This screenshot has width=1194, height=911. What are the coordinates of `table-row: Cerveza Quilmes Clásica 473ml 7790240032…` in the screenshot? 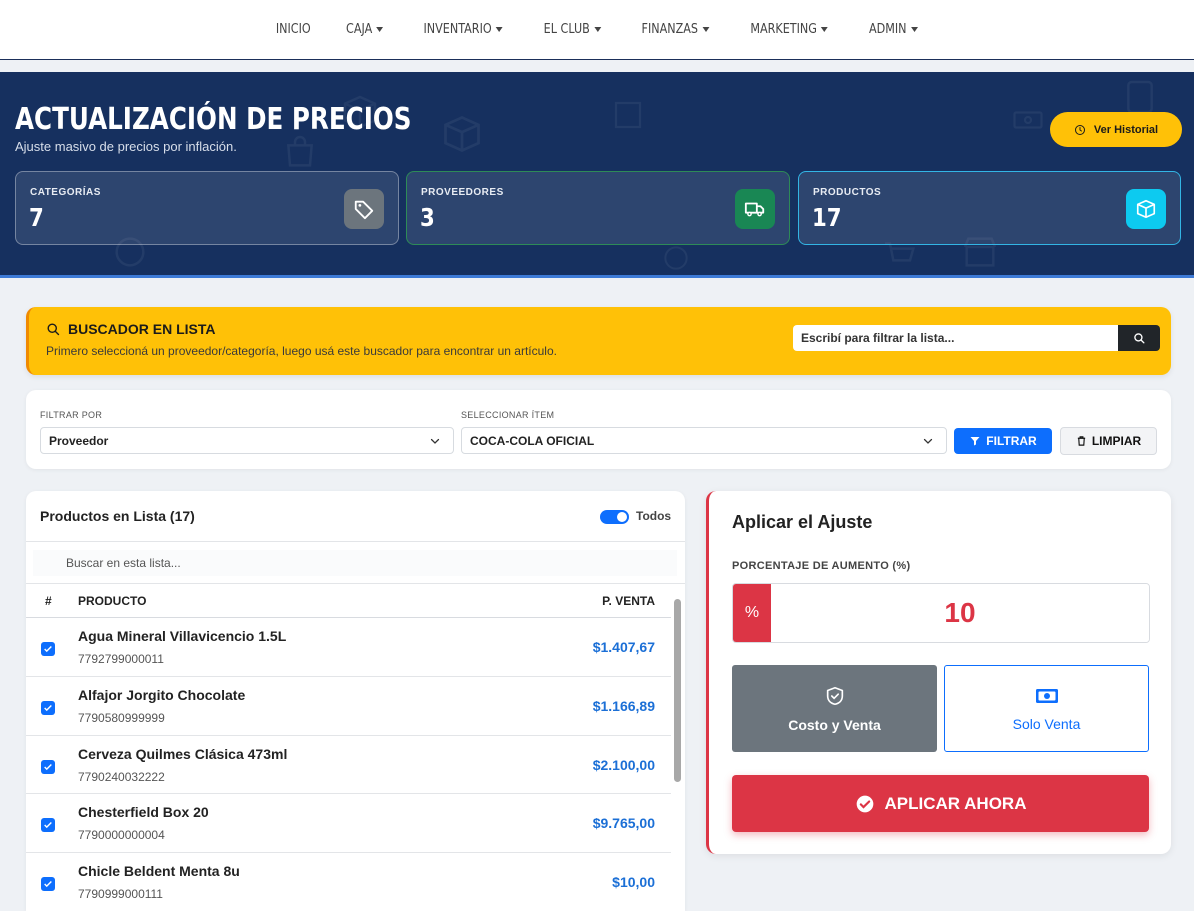 It's located at (348, 765).